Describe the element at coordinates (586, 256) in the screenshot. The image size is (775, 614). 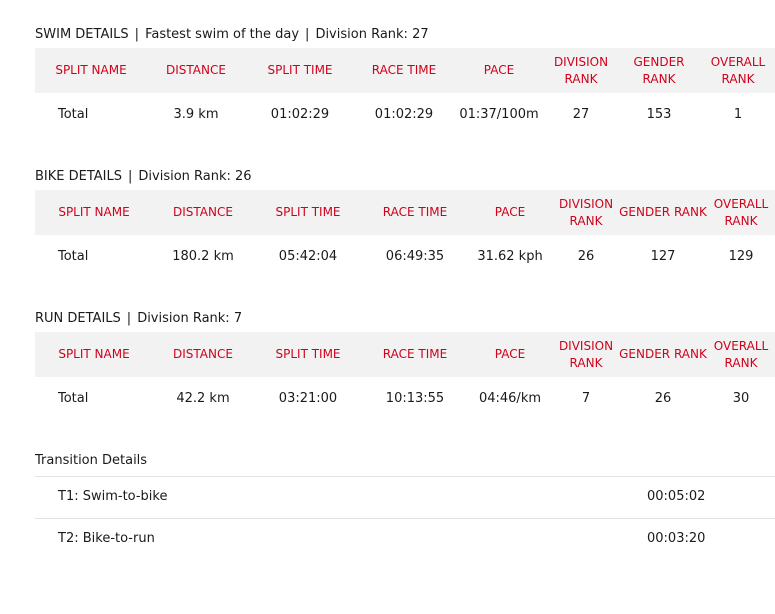
I see `division-rank-cell: 26` at that location.